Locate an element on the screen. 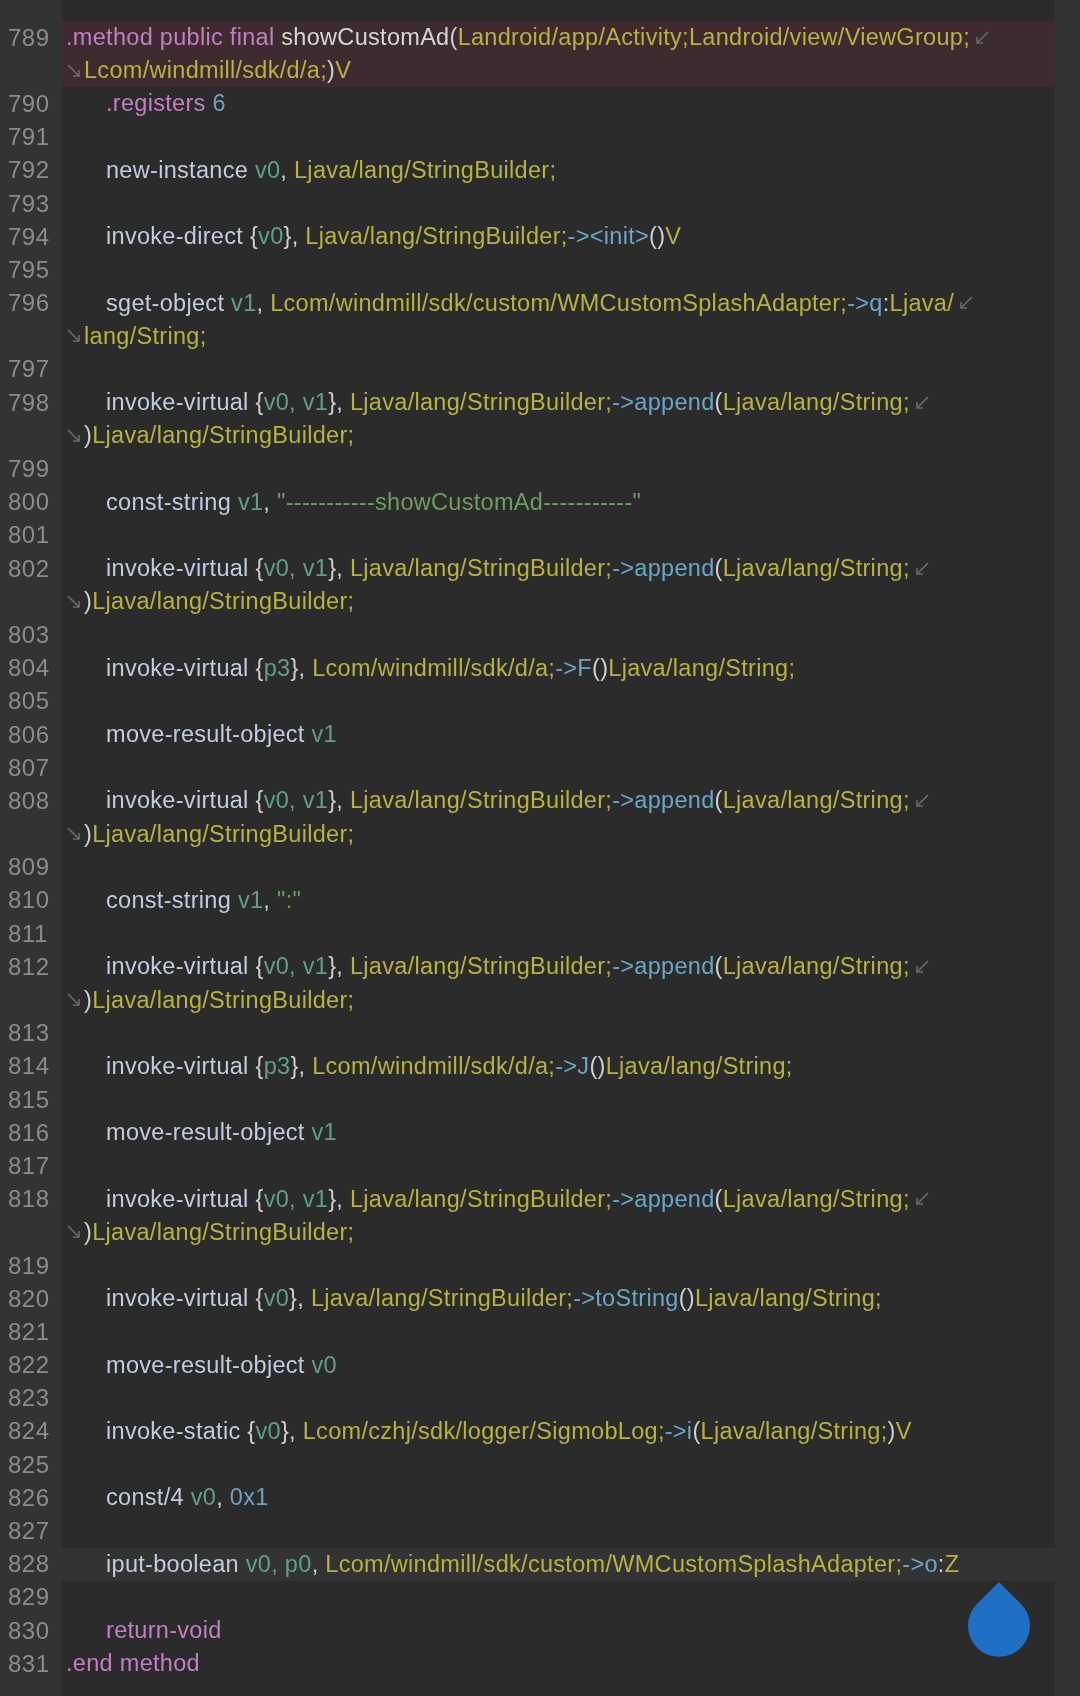 The width and height of the screenshot is (1080, 1696). line-number: 791 is located at coordinates (29, 137).